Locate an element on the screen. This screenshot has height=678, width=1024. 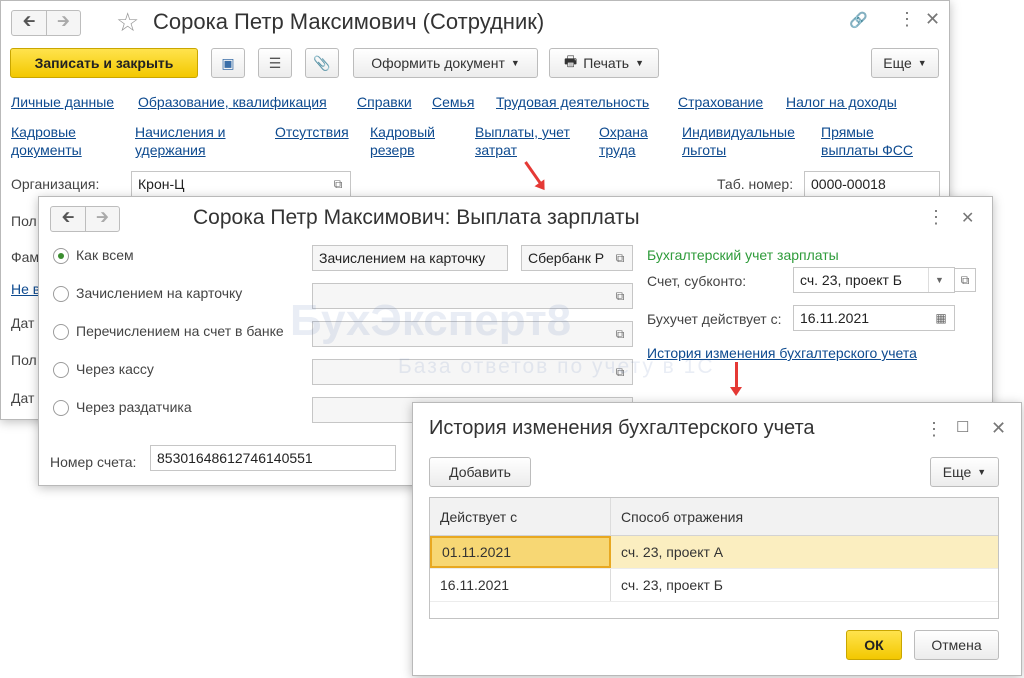
add-button: Добавить is located at coordinates (480, 472).